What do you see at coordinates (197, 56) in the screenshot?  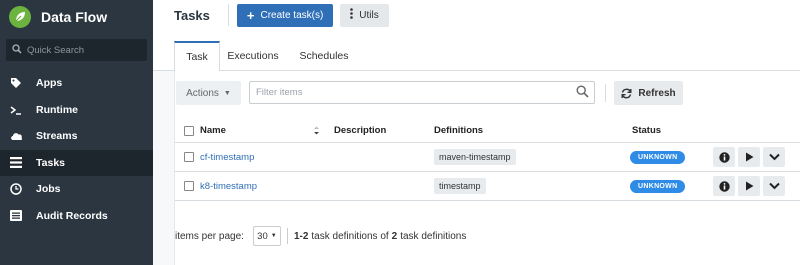 I see `tab-task: Task` at bounding box center [197, 56].